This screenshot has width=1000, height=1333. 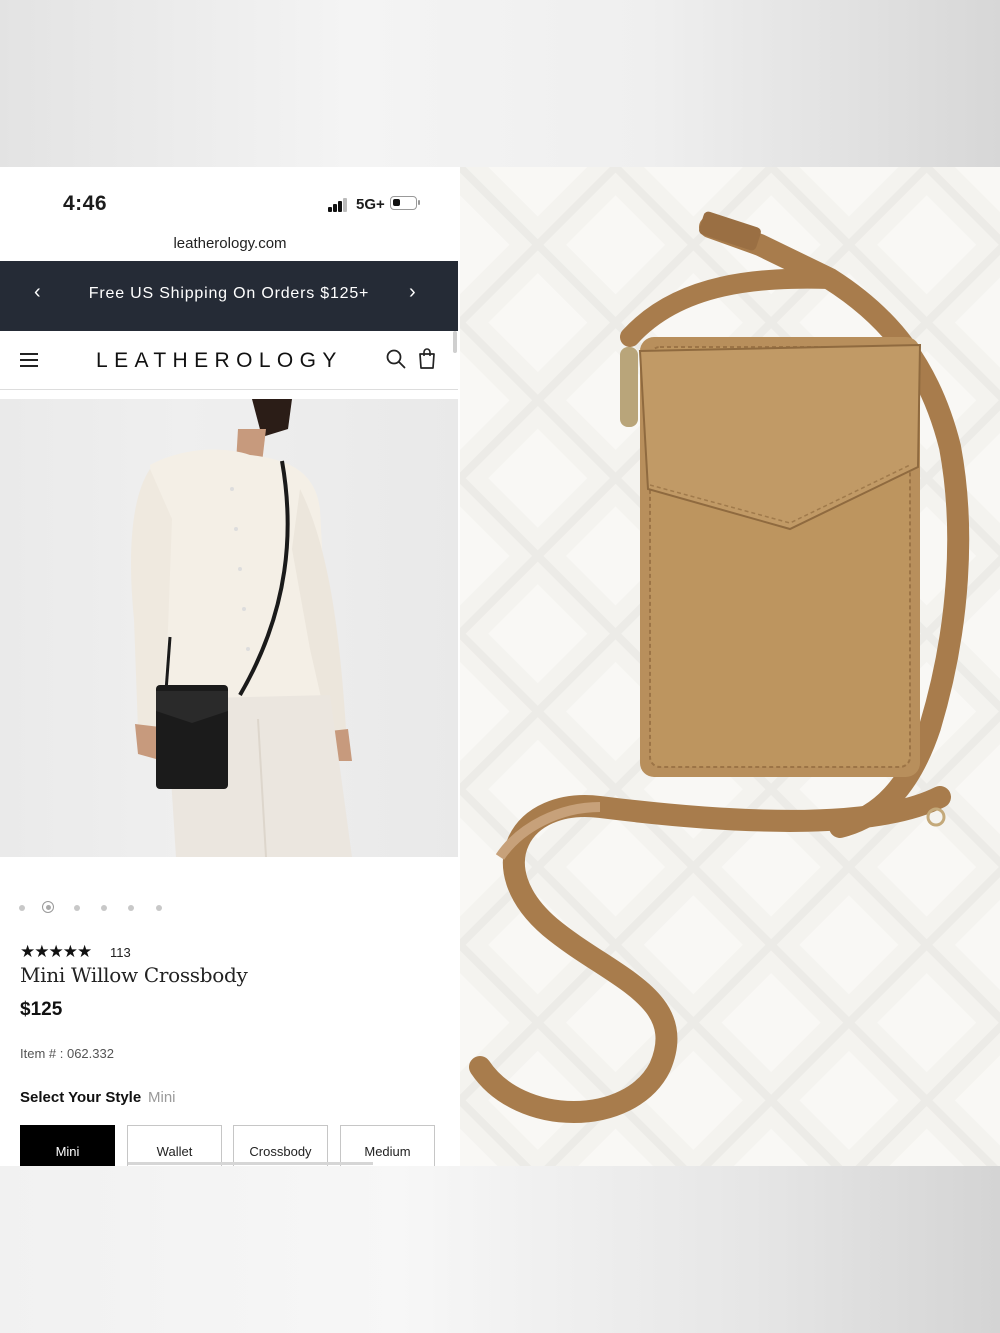 What do you see at coordinates (134, 975) in the screenshot?
I see `product-title: Mini Willow Crossbody` at bounding box center [134, 975].